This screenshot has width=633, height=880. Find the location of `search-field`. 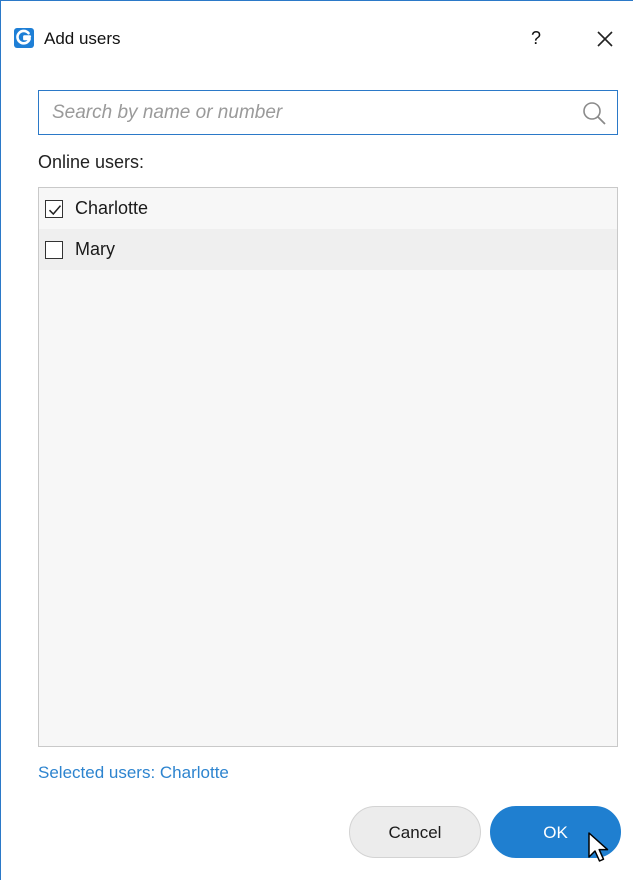

search-field is located at coordinates (328, 112).